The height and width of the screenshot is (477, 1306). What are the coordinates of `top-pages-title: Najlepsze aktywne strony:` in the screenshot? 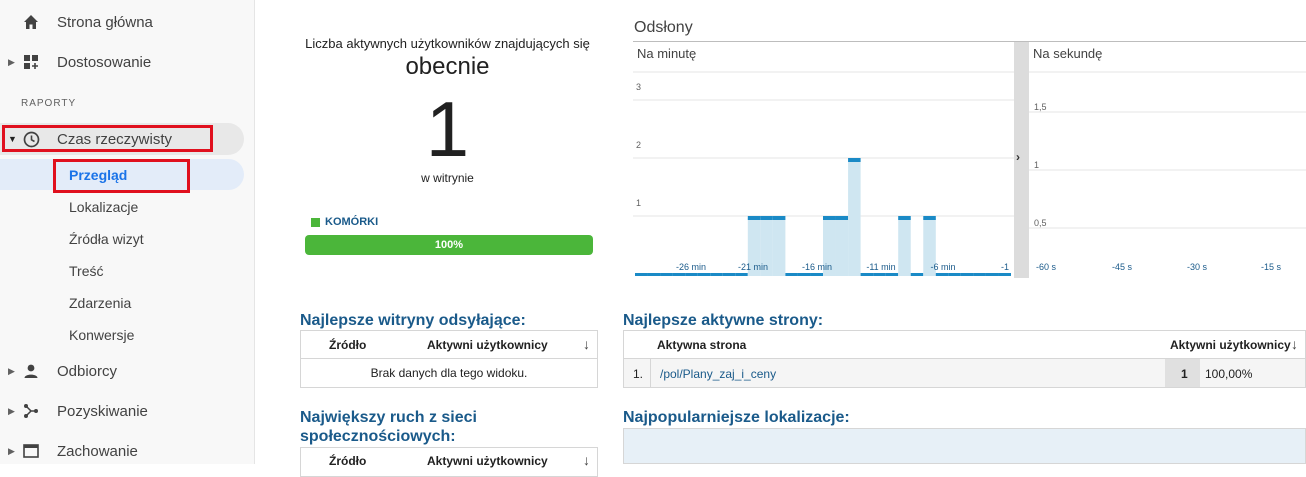 It's located at (723, 320).